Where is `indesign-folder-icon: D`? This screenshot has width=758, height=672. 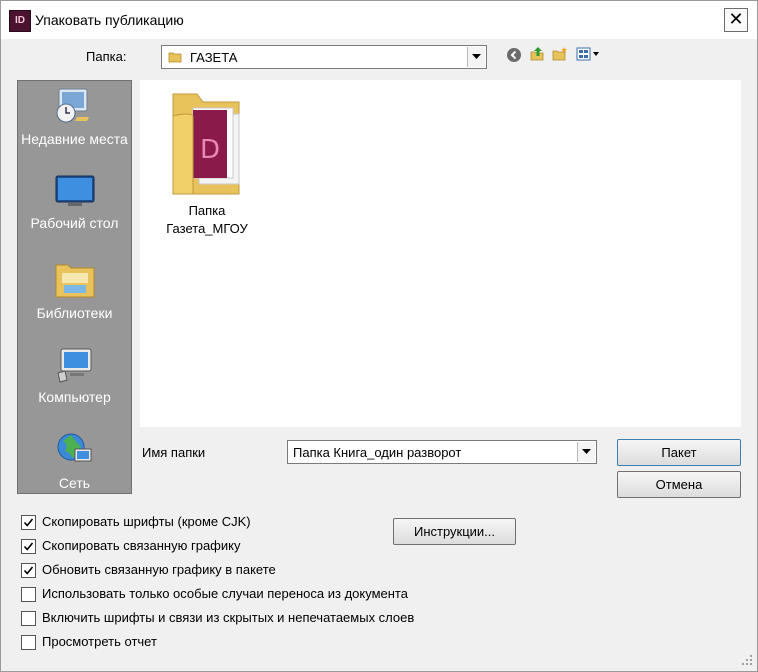 indesign-folder-icon: D is located at coordinates (206, 144).